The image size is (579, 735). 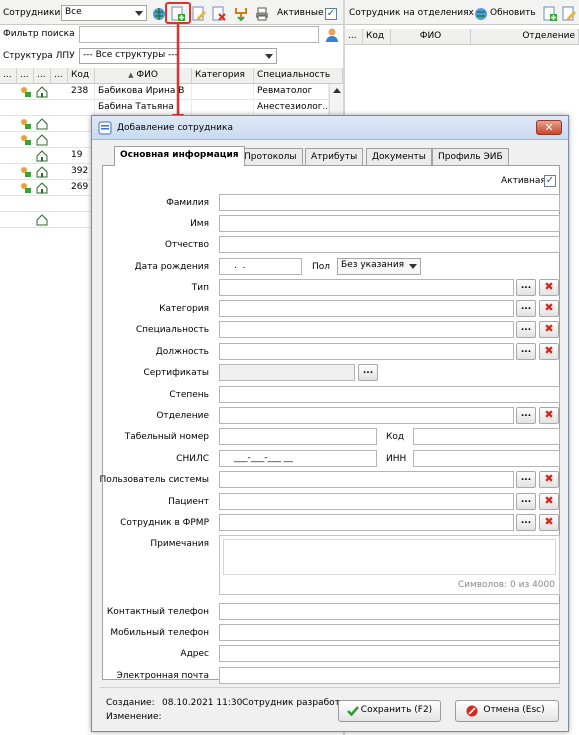 I want to click on close-button: ✕, so click(x=549, y=127).